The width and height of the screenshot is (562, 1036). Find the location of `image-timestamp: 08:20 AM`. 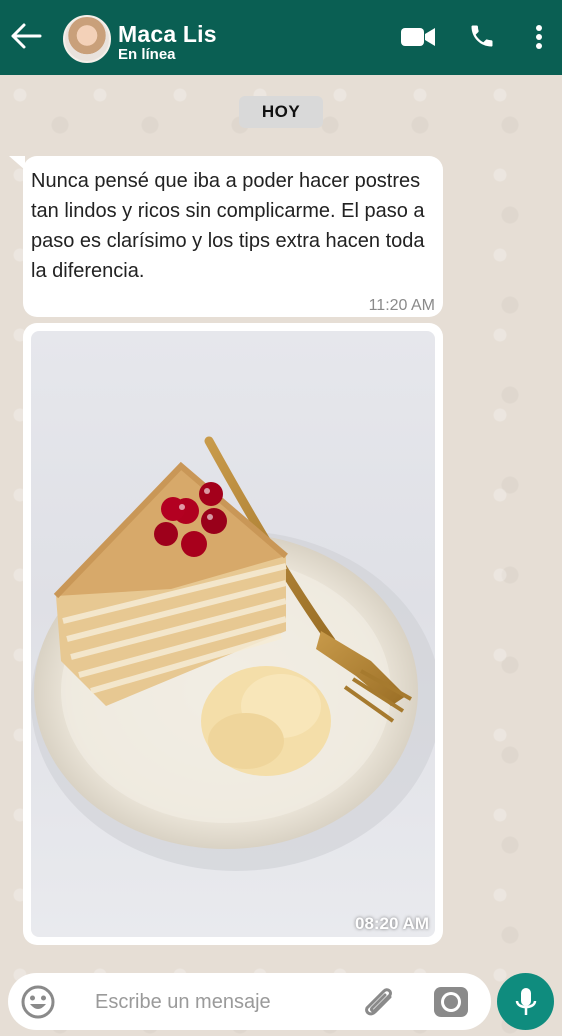

image-timestamp: 08:20 AM is located at coordinates (391, 923).